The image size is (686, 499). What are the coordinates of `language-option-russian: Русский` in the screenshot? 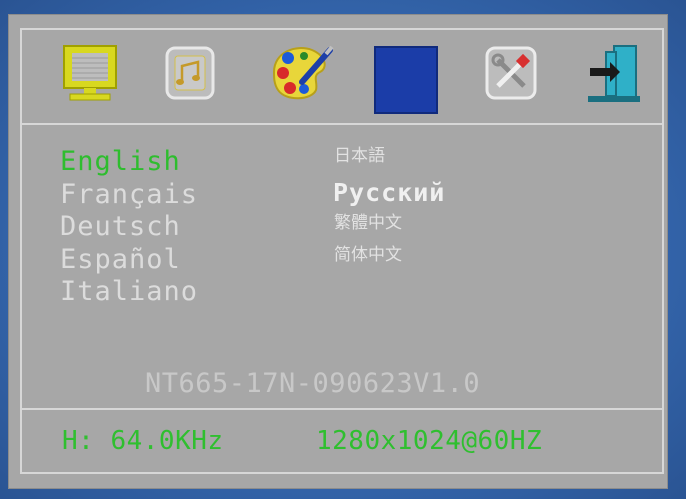 It's located at (389, 192).